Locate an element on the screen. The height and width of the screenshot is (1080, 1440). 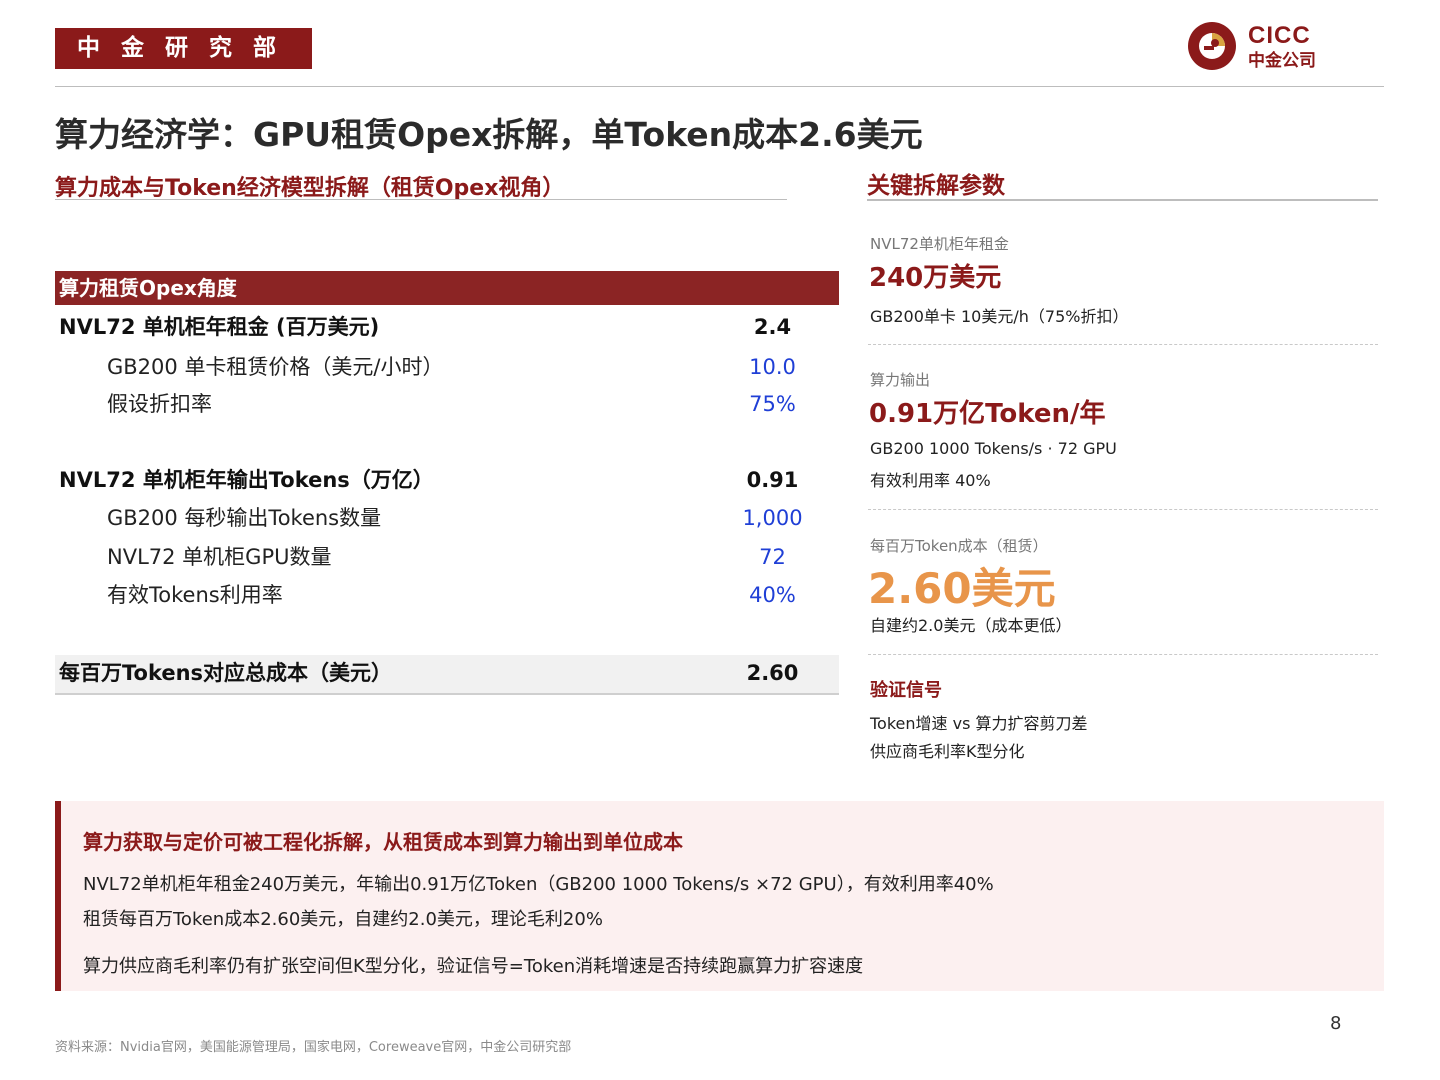
row-label: 假设折扣率 is located at coordinates (159, 404).